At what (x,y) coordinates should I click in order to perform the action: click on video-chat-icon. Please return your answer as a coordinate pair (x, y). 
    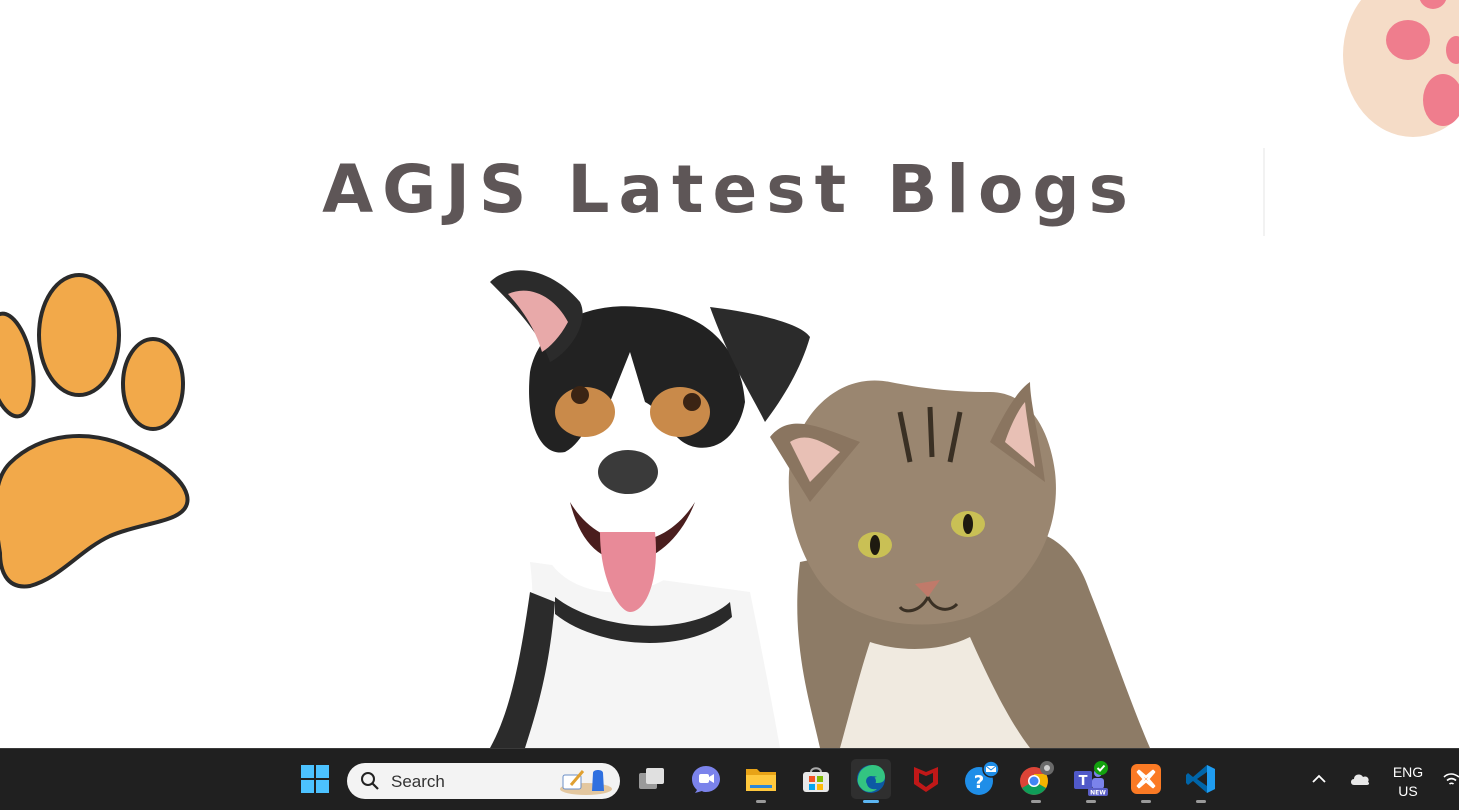
    Looking at the image, I should click on (706, 779).